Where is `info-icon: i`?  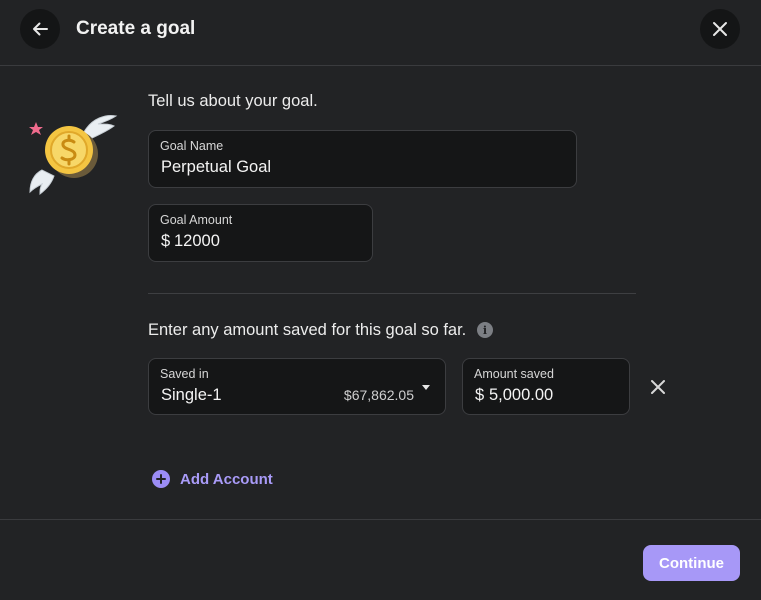 info-icon: i is located at coordinates (485, 330).